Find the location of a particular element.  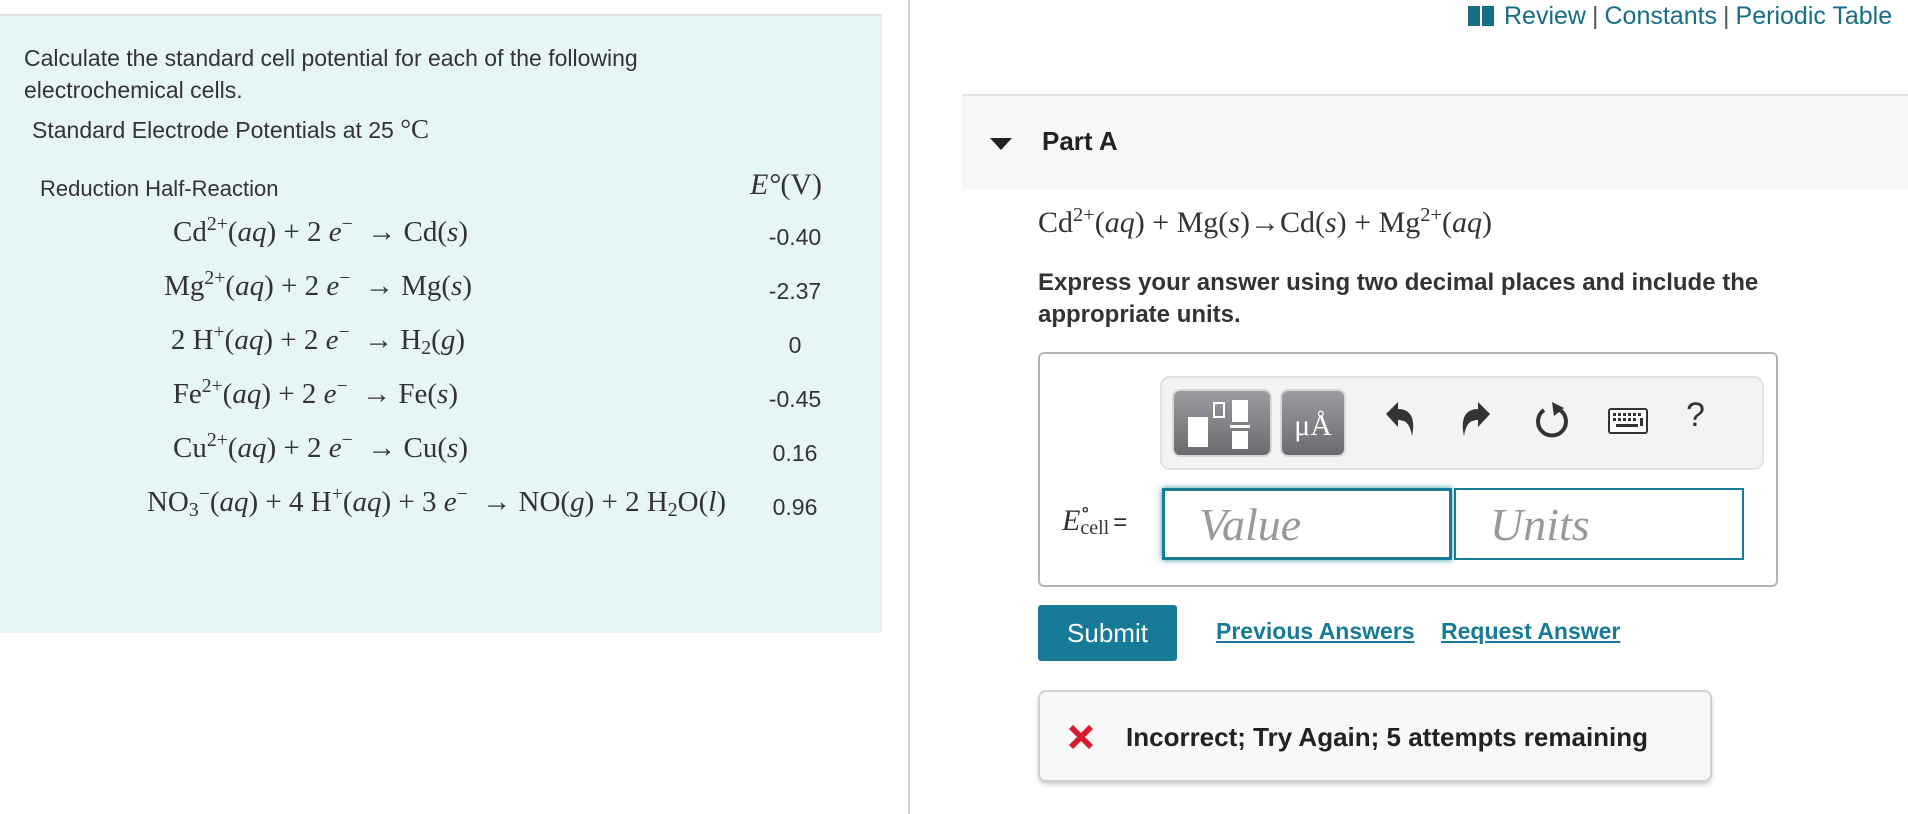

table-row: Cd2+(aq) + 2 e− → Cd(s) -0.40 is located at coordinates (441, 239).